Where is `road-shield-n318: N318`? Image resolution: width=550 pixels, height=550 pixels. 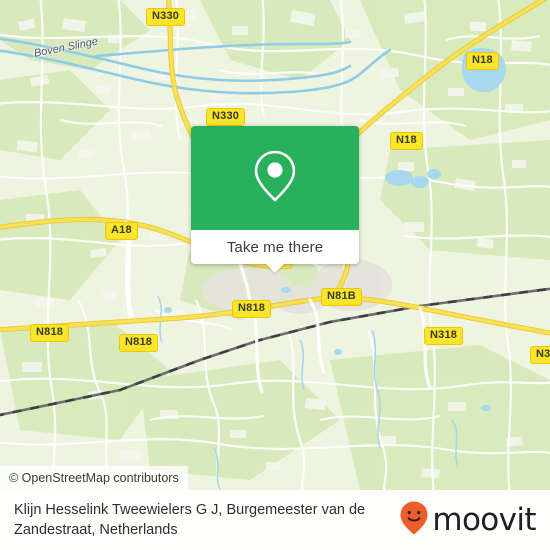 road-shield-n318: N318 is located at coordinates (444, 336).